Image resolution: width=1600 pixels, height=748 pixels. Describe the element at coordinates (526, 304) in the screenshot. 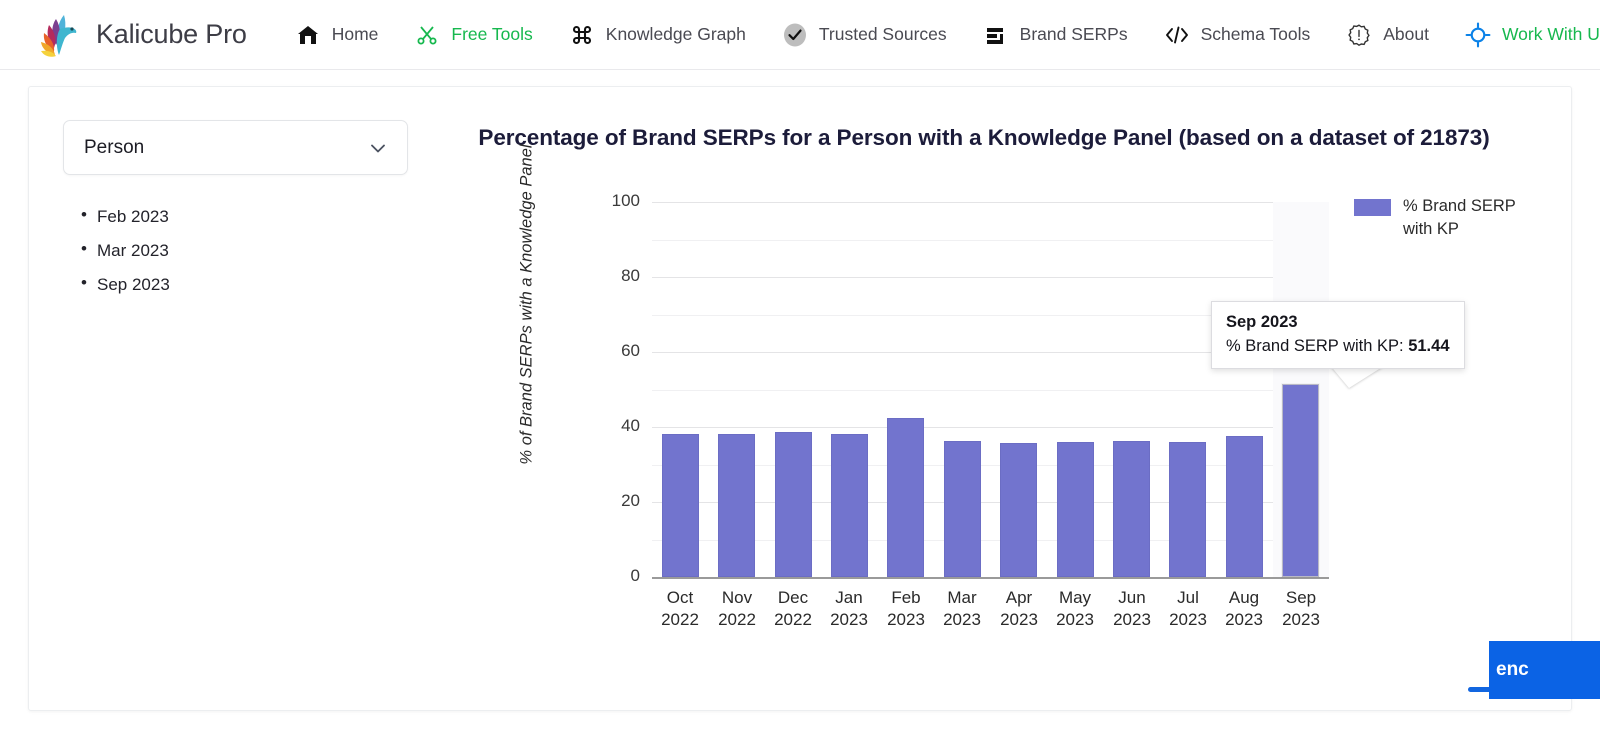

I see `y-axis-title: % of Brand SERPs with a Knowledge Panel` at that location.